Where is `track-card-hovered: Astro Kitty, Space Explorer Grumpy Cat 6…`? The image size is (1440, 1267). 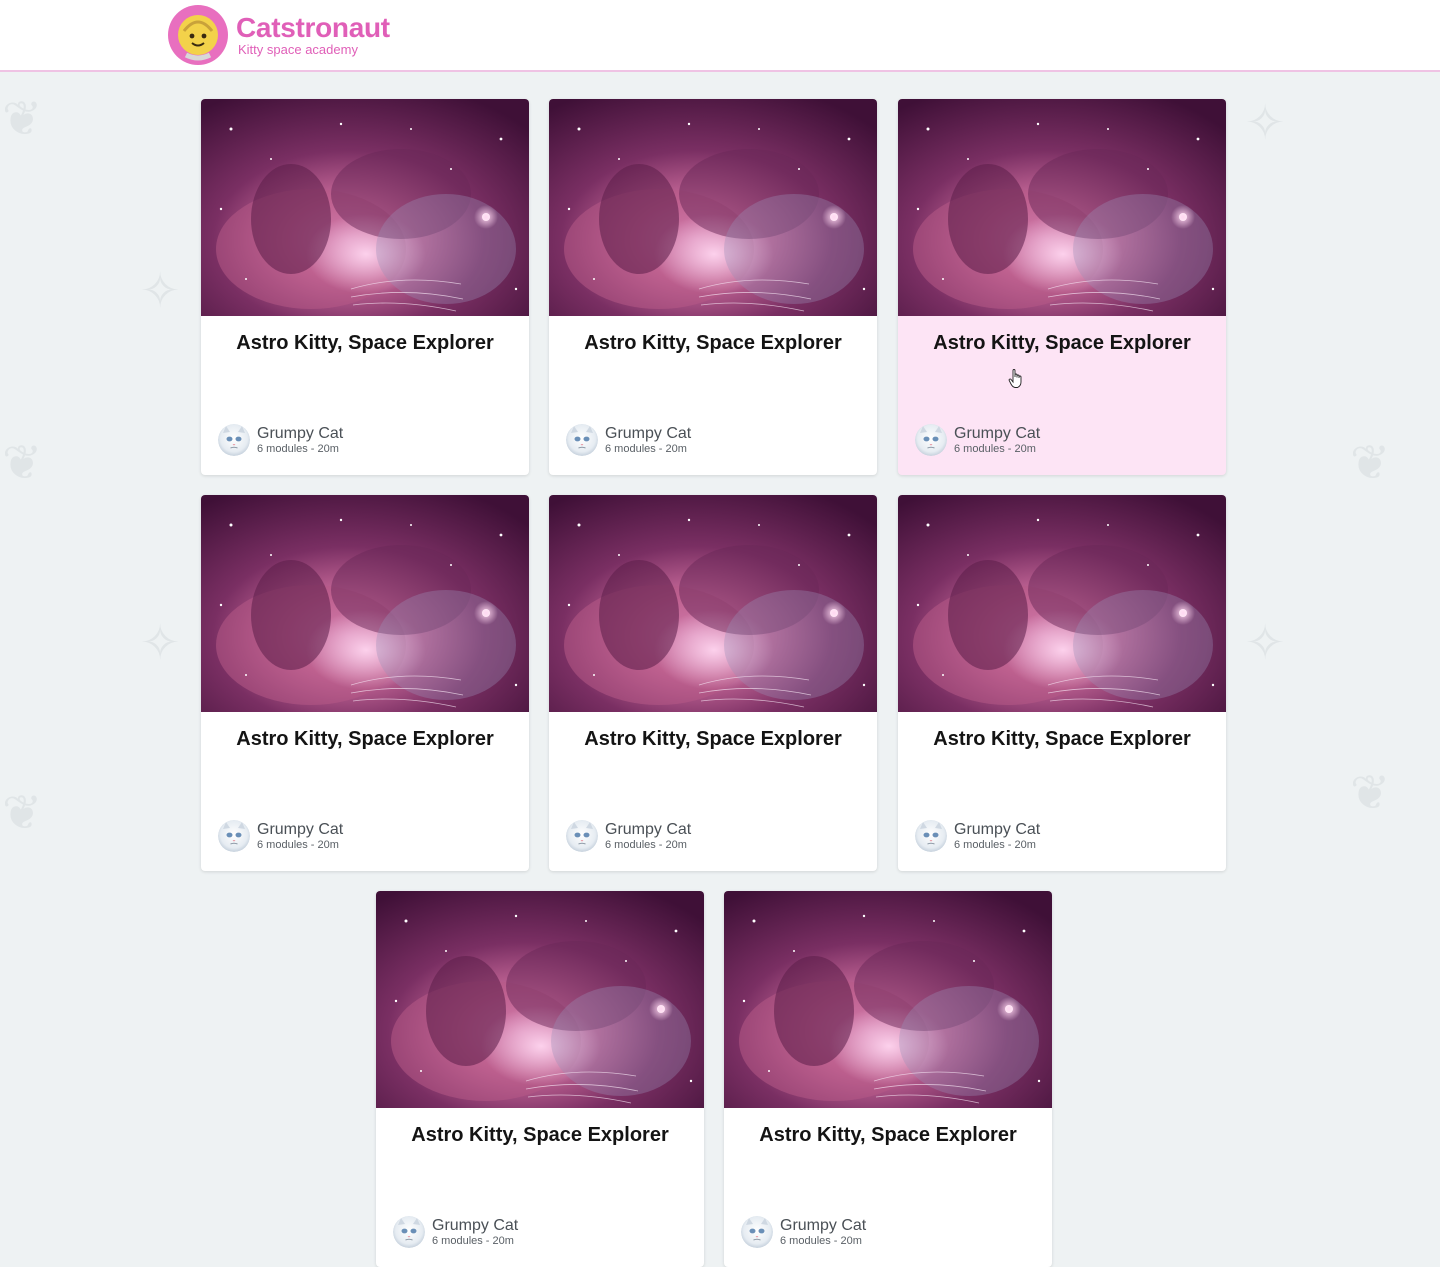 track-card-hovered: Astro Kitty, Space Explorer Grumpy Cat 6… is located at coordinates (1062, 287).